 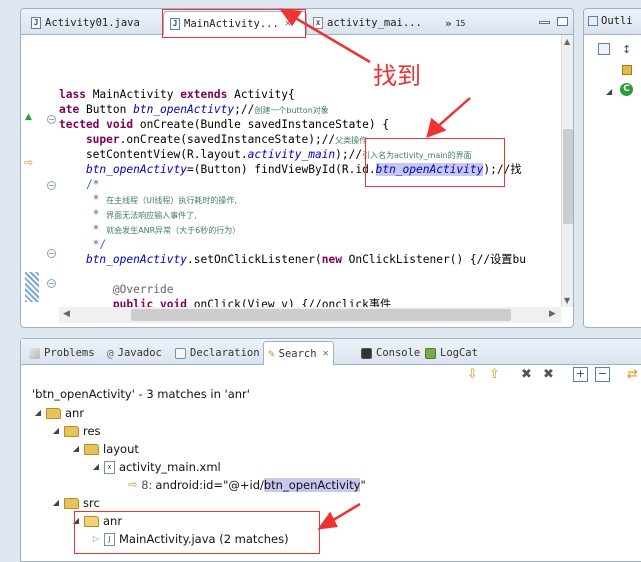 What do you see at coordinates (453, 113) in the screenshot?
I see `arrow-to-code` at bounding box center [453, 113].